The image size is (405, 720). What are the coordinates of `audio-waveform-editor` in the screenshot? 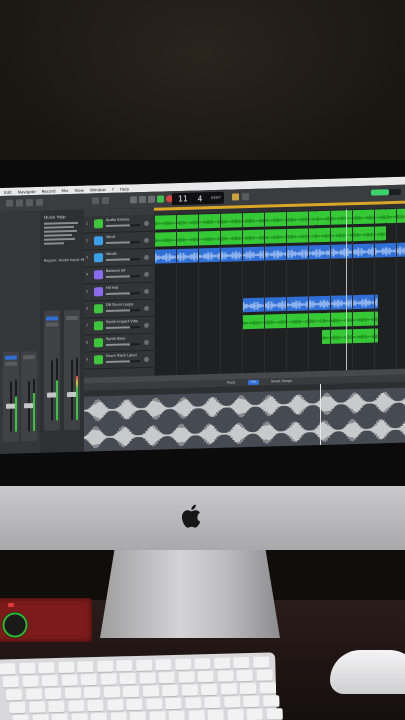 It's located at (244, 419).